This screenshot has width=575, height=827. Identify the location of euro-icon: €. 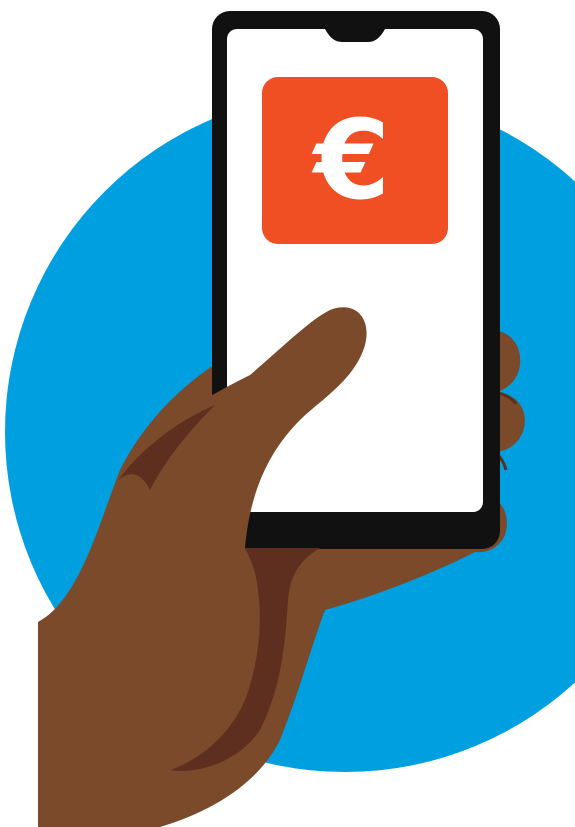
(351, 160).